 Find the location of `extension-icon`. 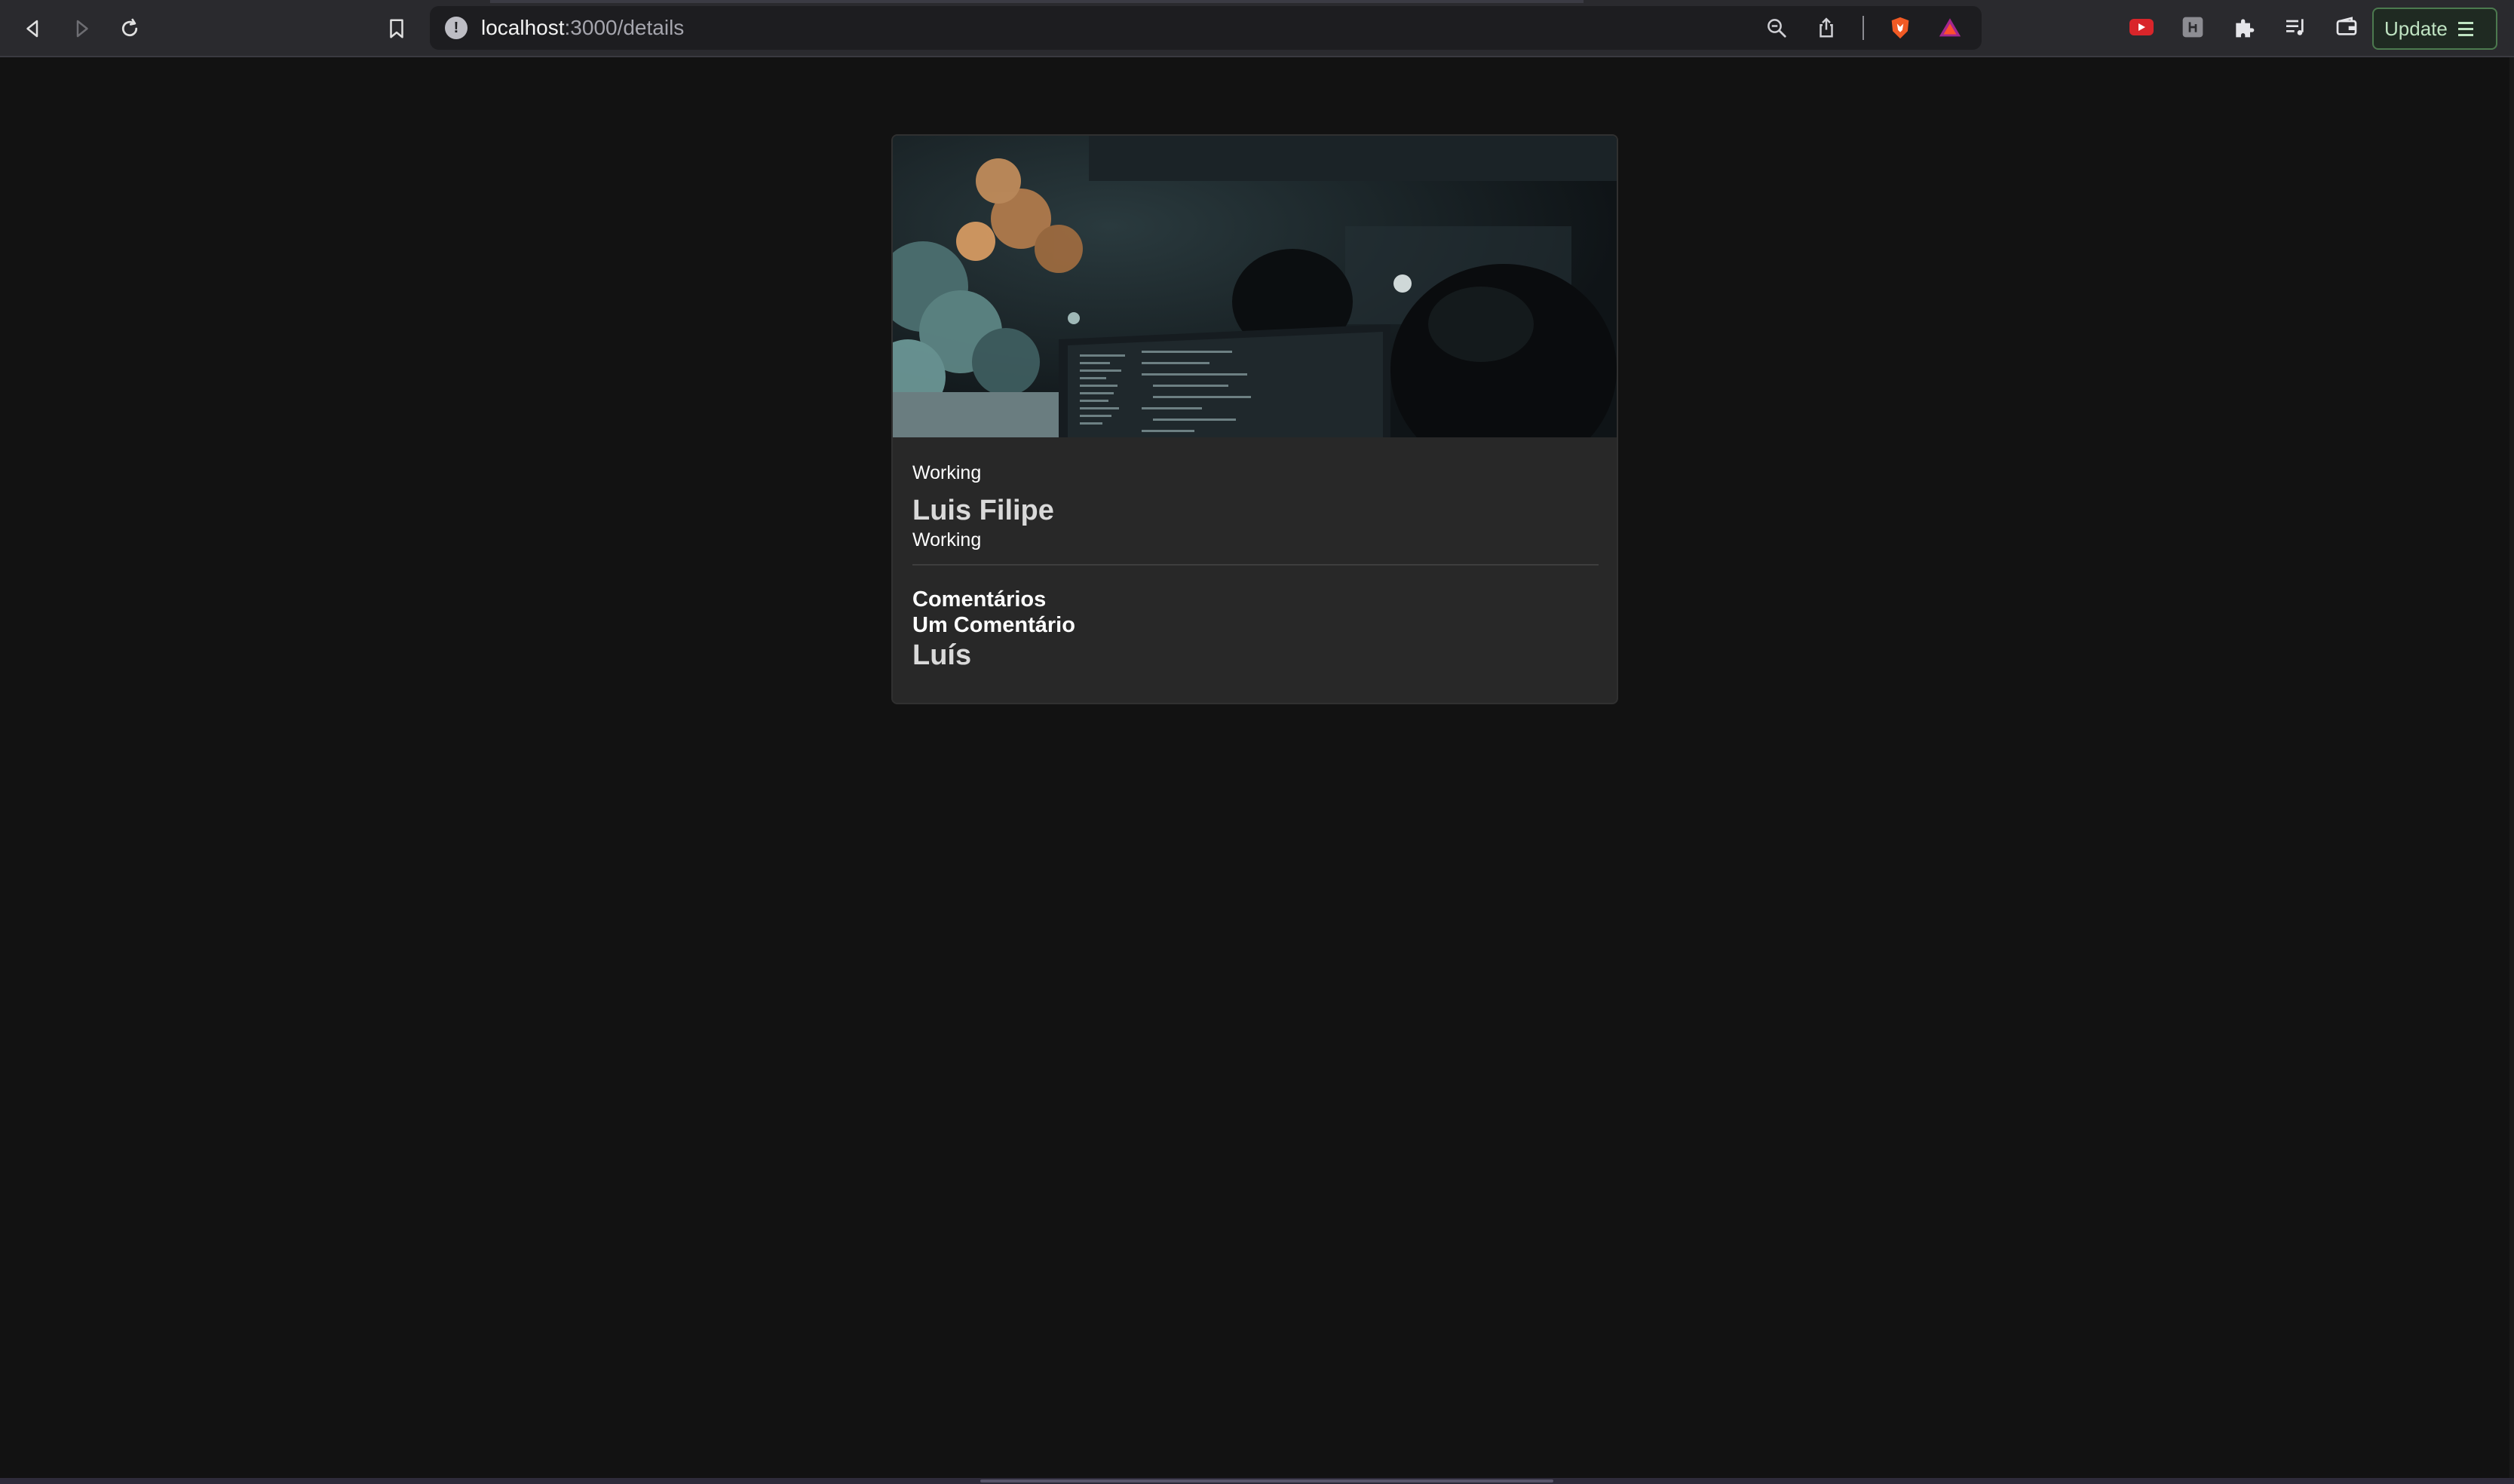

extension-icon is located at coordinates (2193, 27).